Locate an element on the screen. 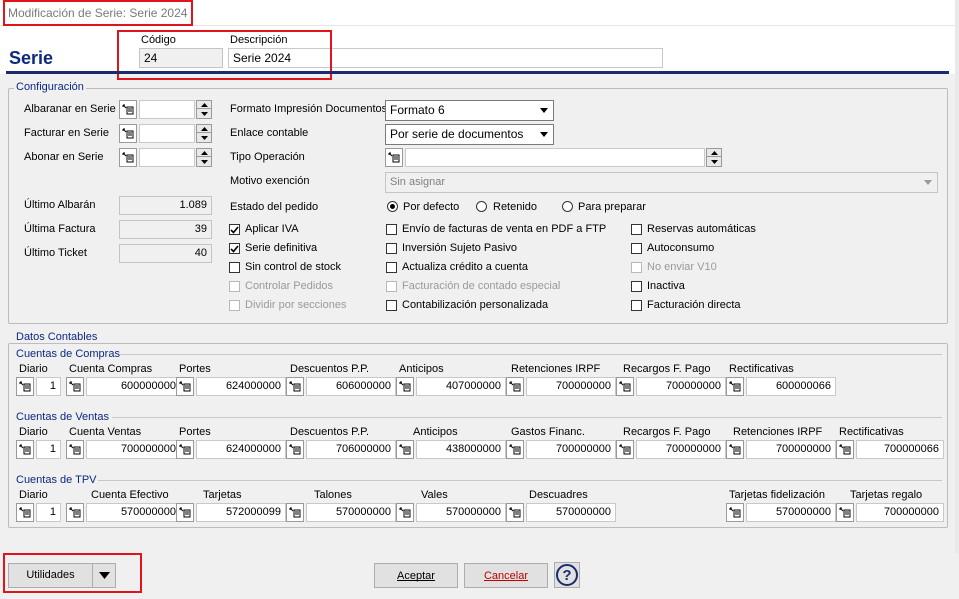 This screenshot has width=959, height=599. account-field: 572000099 is located at coordinates (241, 512).